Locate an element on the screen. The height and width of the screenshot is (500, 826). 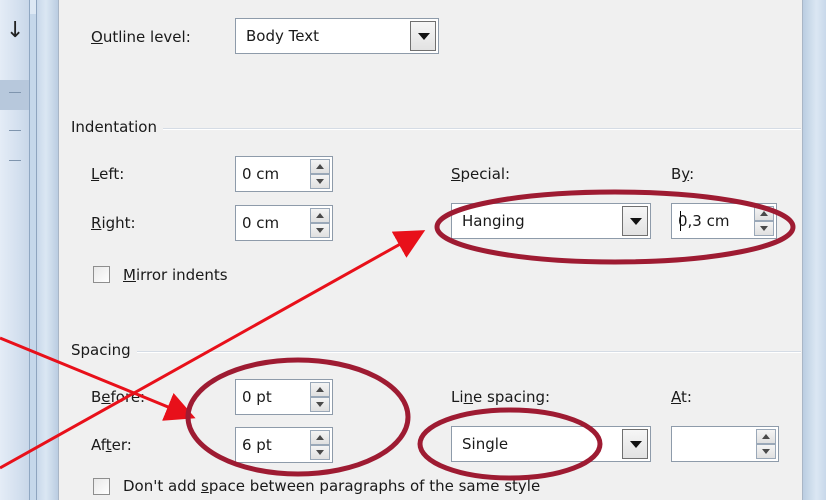
annotation-ellipse-line-spacing is located at coordinates (510, 444).